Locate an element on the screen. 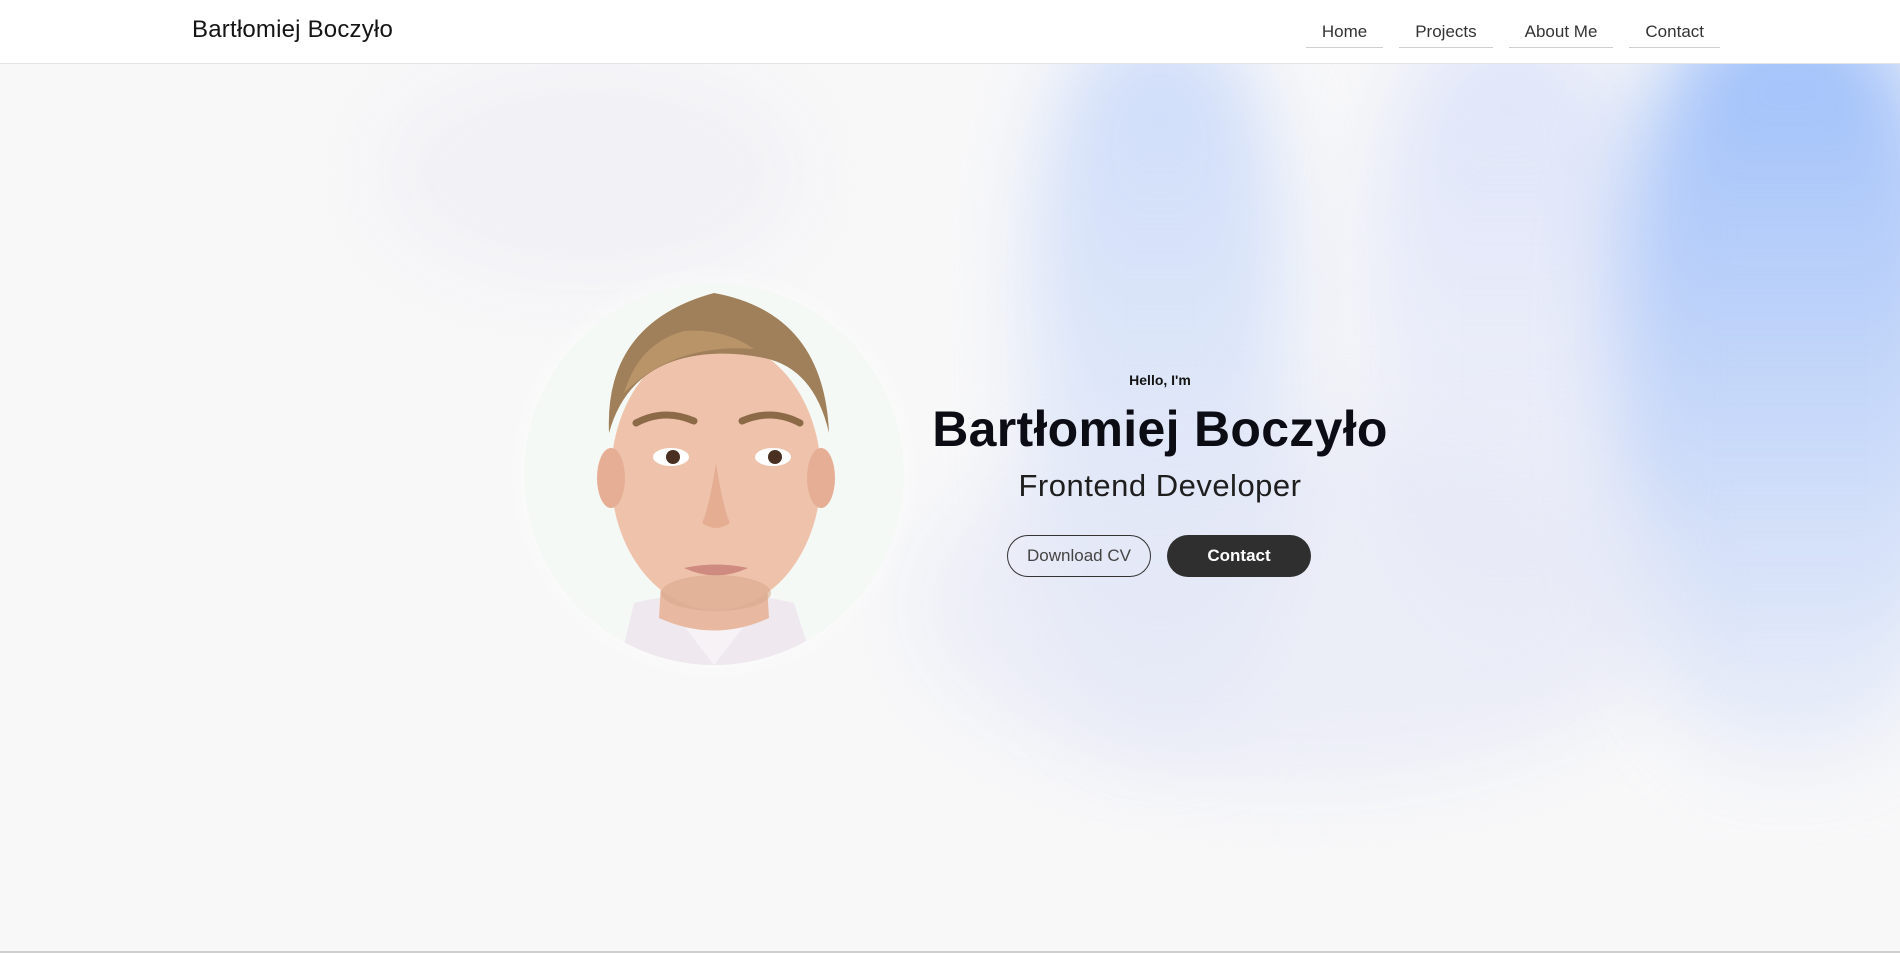 This screenshot has width=1900, height=953. brand-name: Bartłomiej Boczyło is located at coordinates (292, 30).